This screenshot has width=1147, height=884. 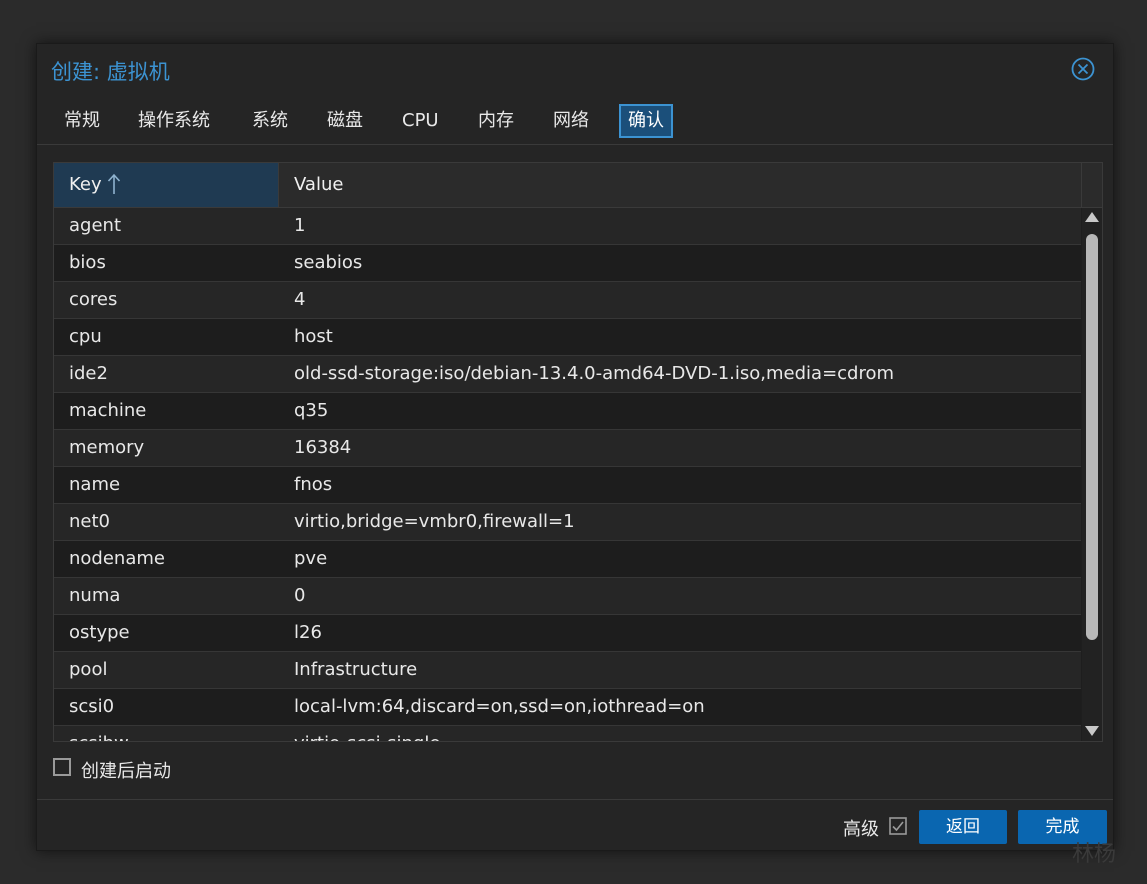 What do you see at coordinates (99, 737) in the screenshot?
I see `row-key: scsihw` at bounding box center [99, 737].